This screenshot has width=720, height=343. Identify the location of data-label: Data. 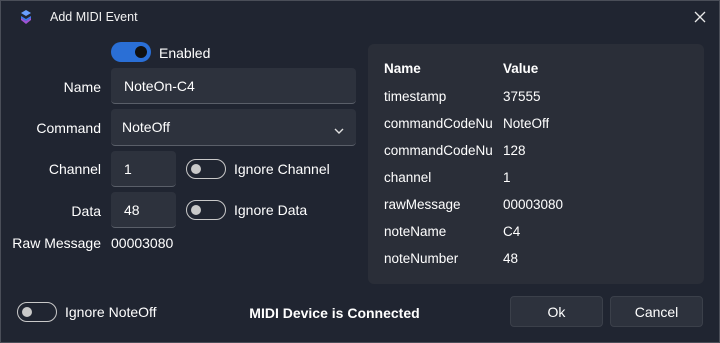
(86, 211).